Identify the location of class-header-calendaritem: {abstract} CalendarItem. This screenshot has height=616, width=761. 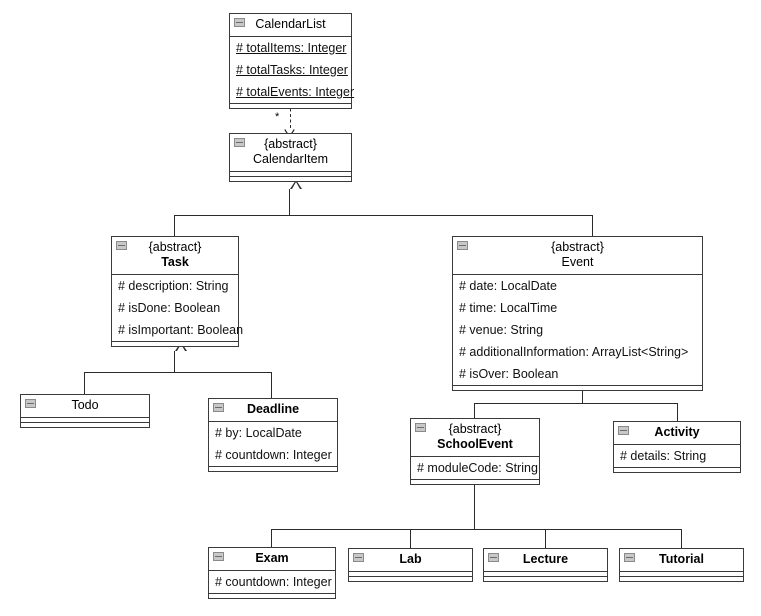
(290, 152).